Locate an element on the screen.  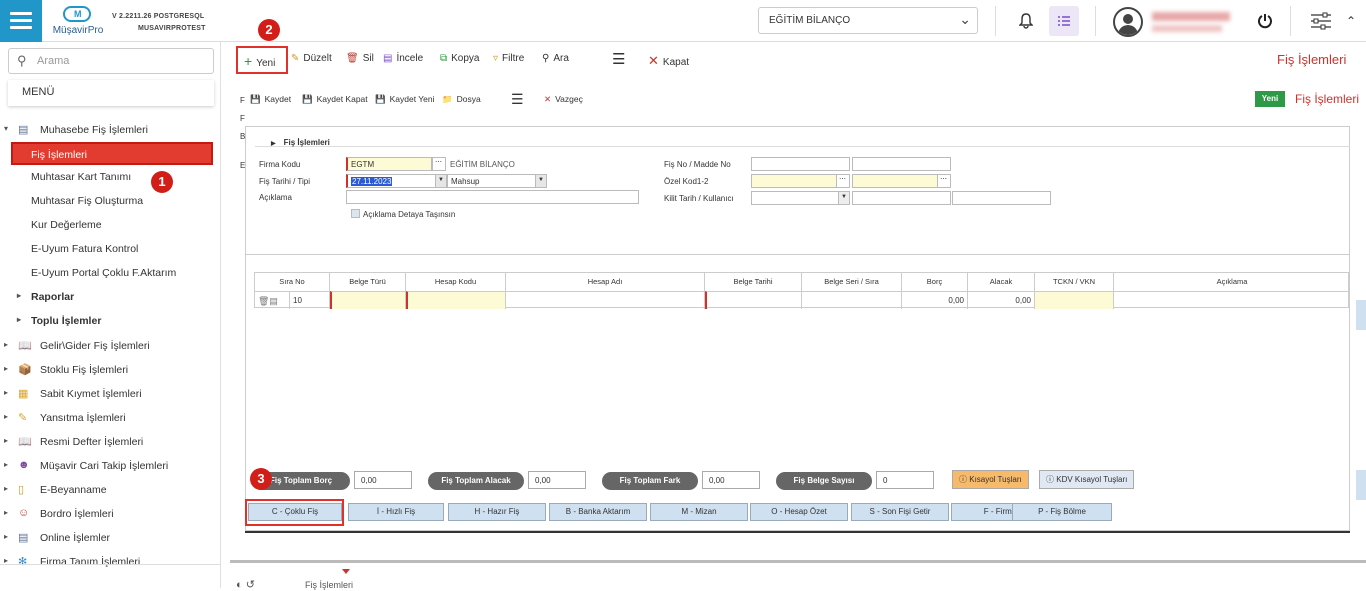
form-title: Fiş İşlemleri is located at coordinates (1327, 99).